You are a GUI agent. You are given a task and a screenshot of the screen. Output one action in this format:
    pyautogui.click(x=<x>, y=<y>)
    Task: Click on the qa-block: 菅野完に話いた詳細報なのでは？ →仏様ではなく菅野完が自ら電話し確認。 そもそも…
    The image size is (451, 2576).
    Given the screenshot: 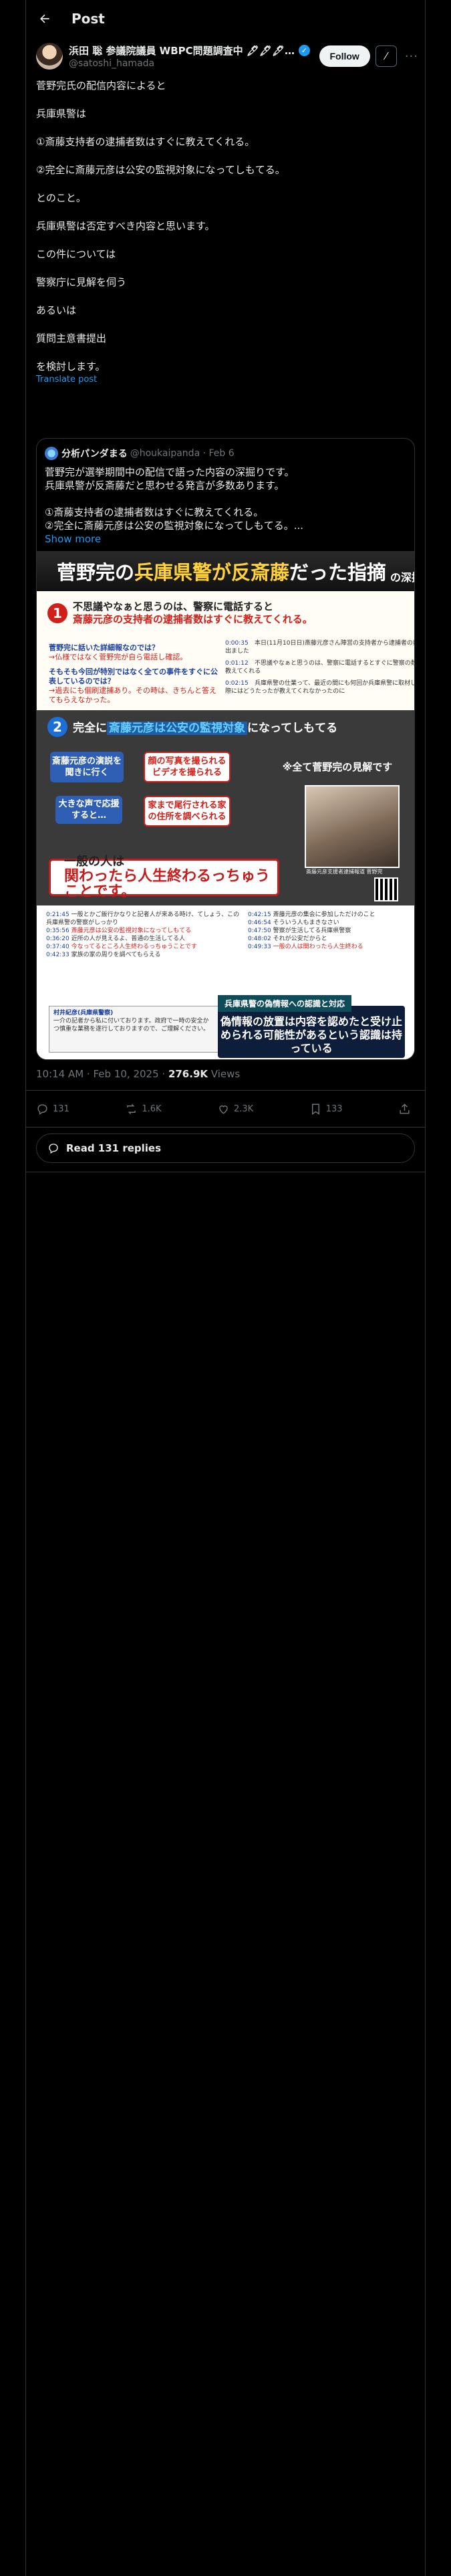 What is the action you would take?
    pyautogui.click(x=133, y=673)
    